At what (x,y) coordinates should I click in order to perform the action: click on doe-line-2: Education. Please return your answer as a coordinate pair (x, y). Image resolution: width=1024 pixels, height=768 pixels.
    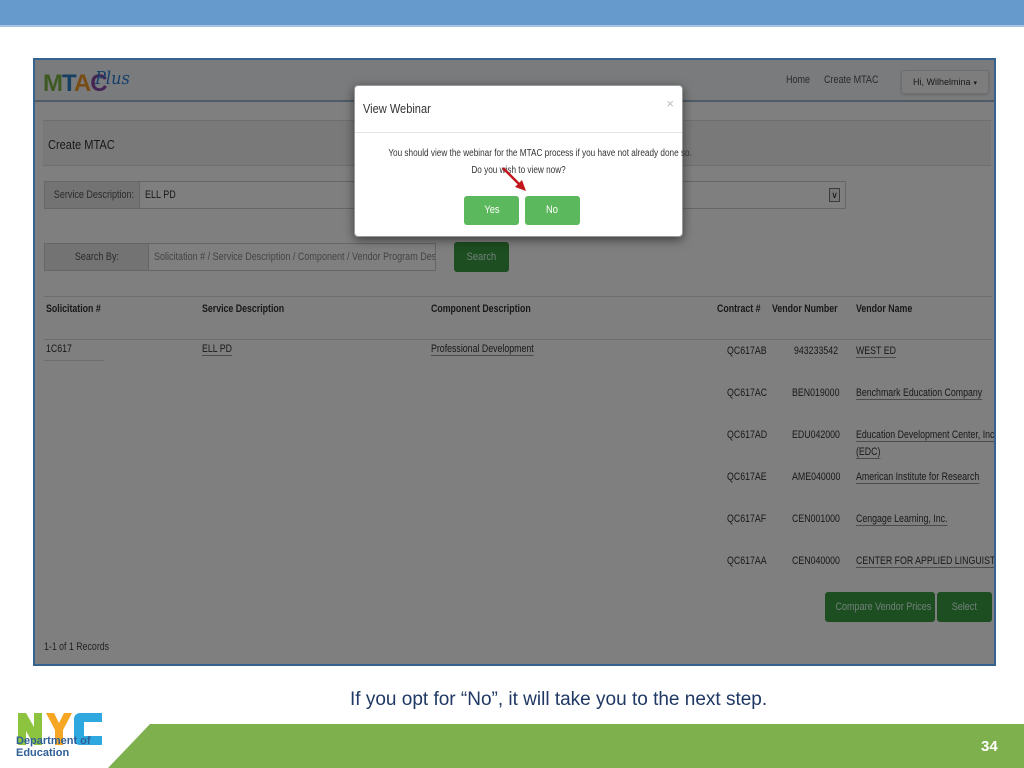
    Looking at the image, I should click on (43, 753).